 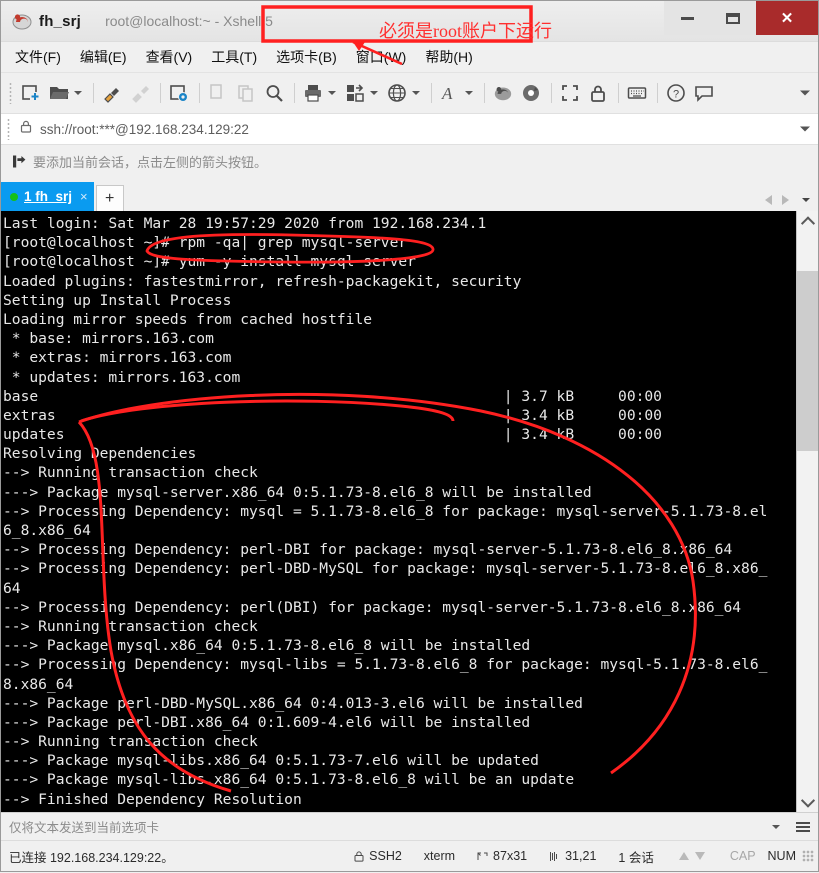 What do you see at coordinates (117, 358) in the screenshot?
I see `terminal-line: * extras: mirrors.163.com` at bounding box center [117, 358].